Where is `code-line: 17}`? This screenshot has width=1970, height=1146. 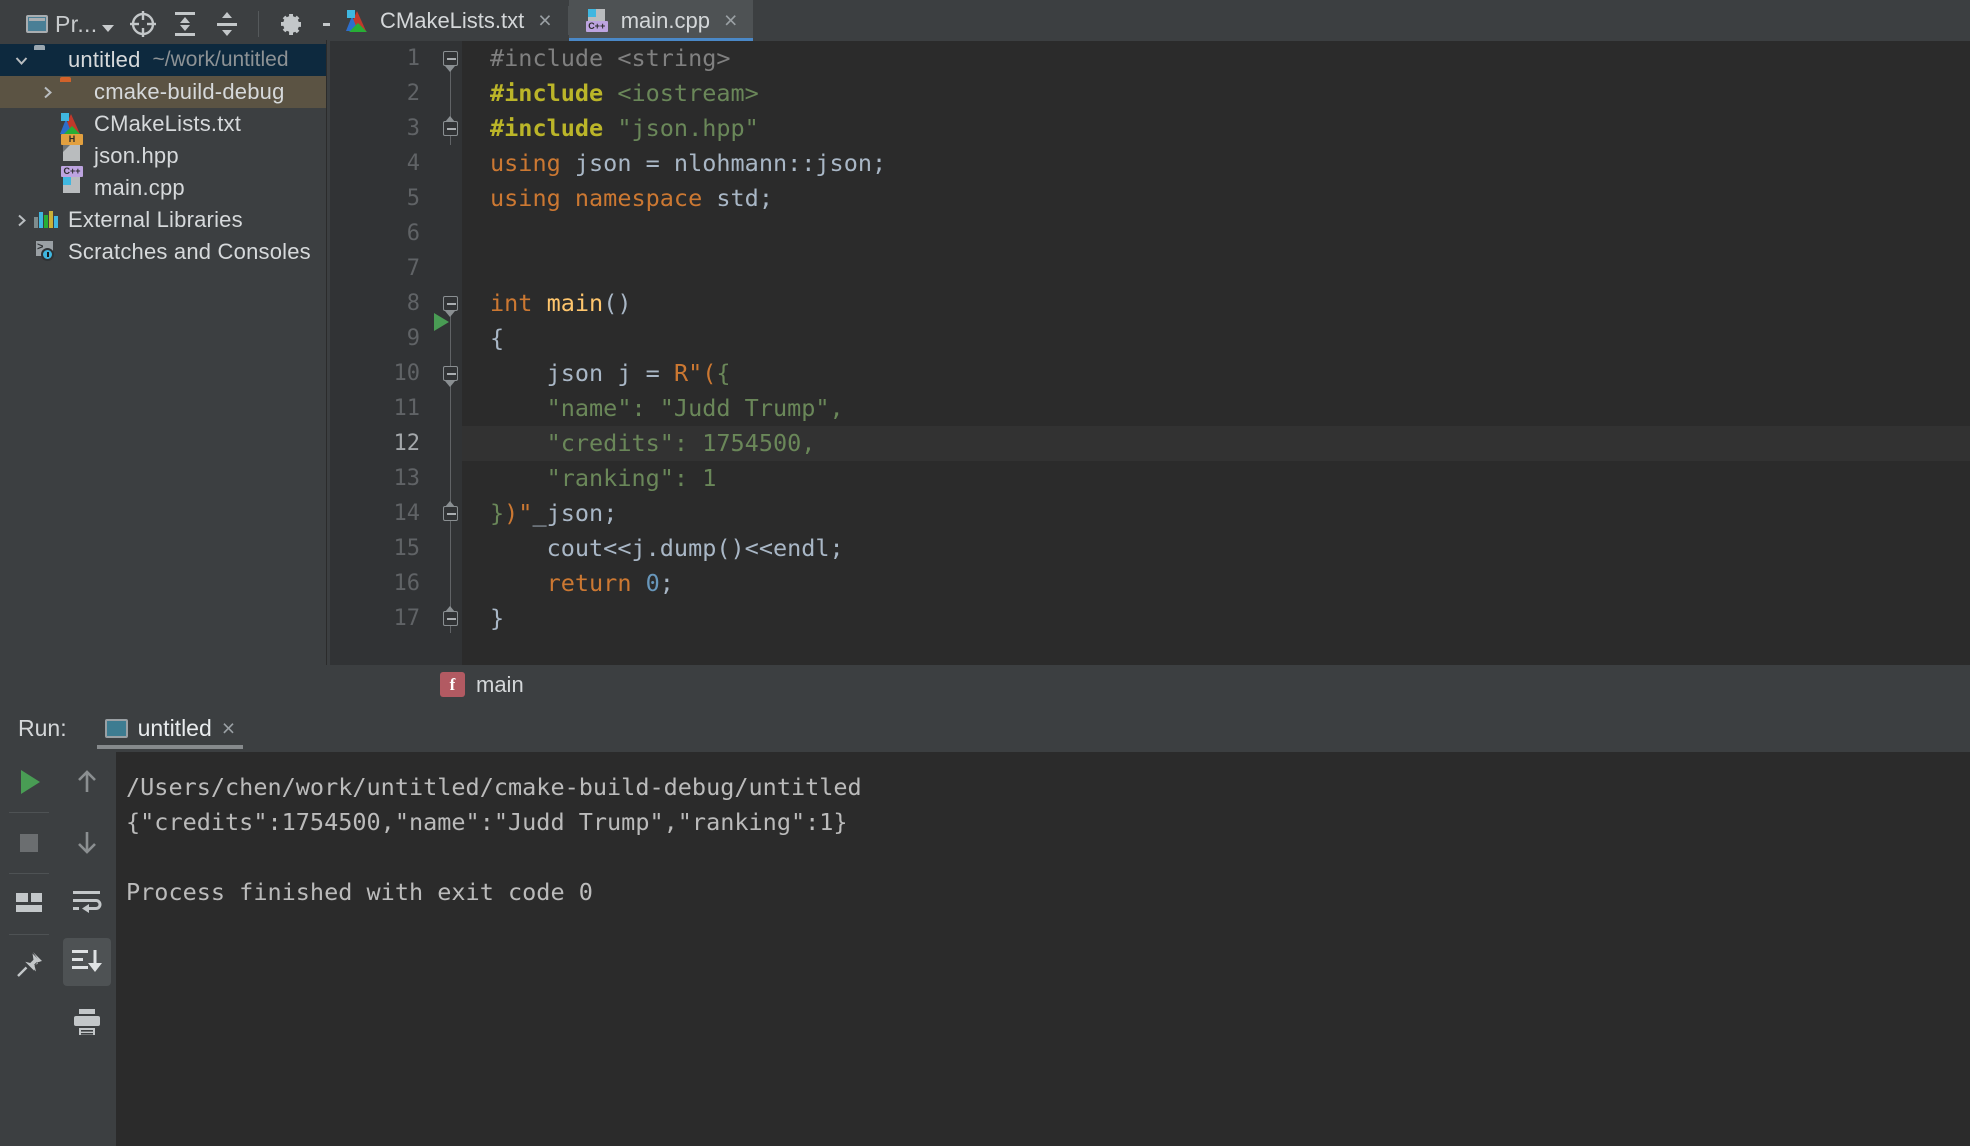
code-line: 17} is located at coordinates (1150, 618).